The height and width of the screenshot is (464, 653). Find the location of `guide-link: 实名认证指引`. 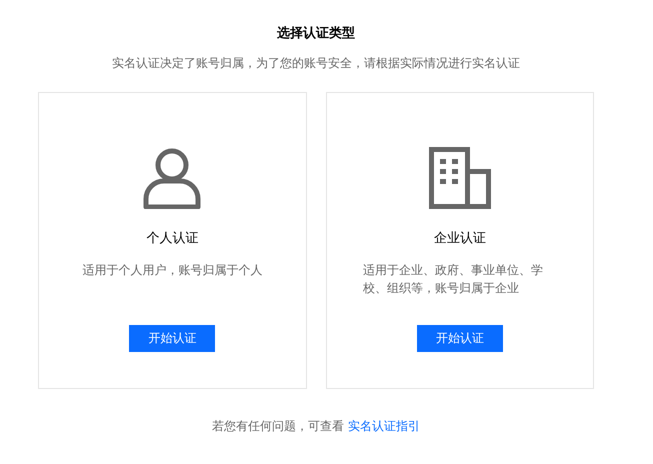

guide-link: 实名认证指引 is located at coordinates (384, 426).